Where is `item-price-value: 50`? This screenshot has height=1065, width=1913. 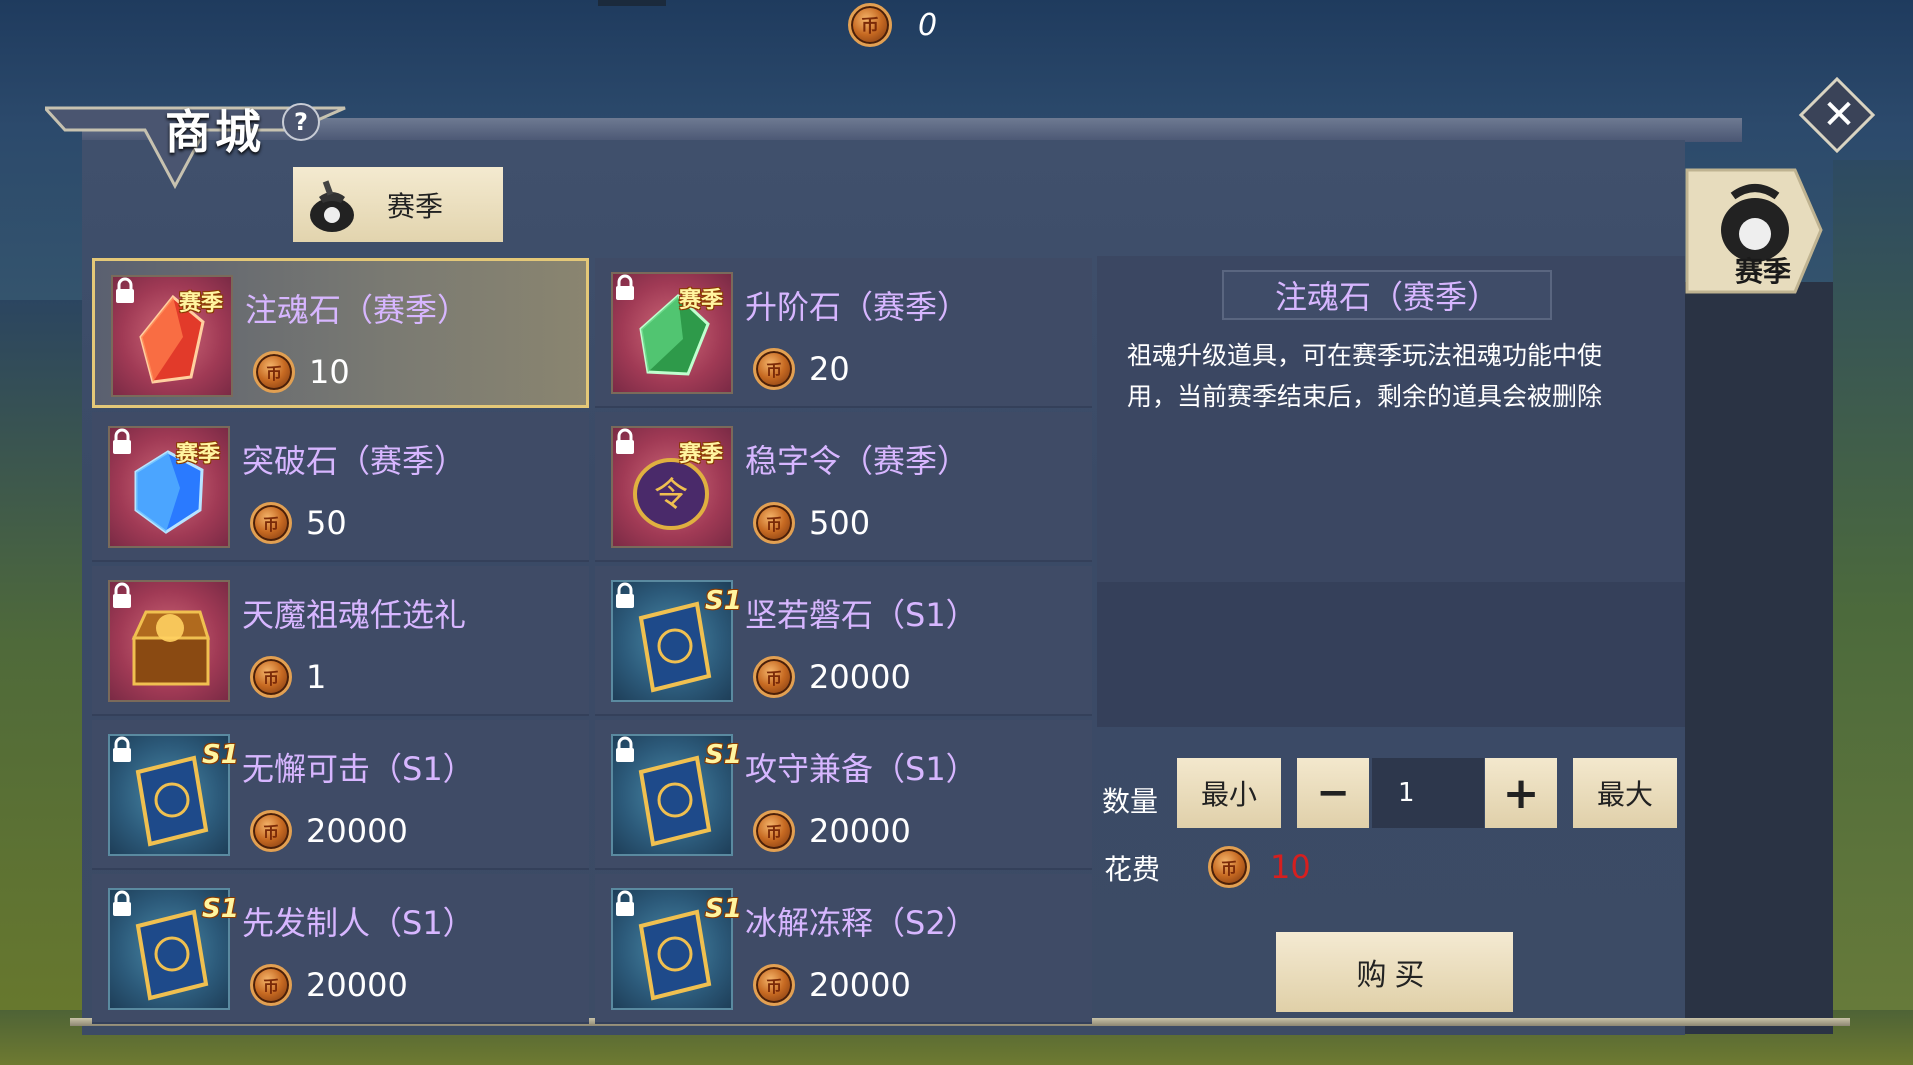 item-price-value: 50 is located at coordinates (326, 523).